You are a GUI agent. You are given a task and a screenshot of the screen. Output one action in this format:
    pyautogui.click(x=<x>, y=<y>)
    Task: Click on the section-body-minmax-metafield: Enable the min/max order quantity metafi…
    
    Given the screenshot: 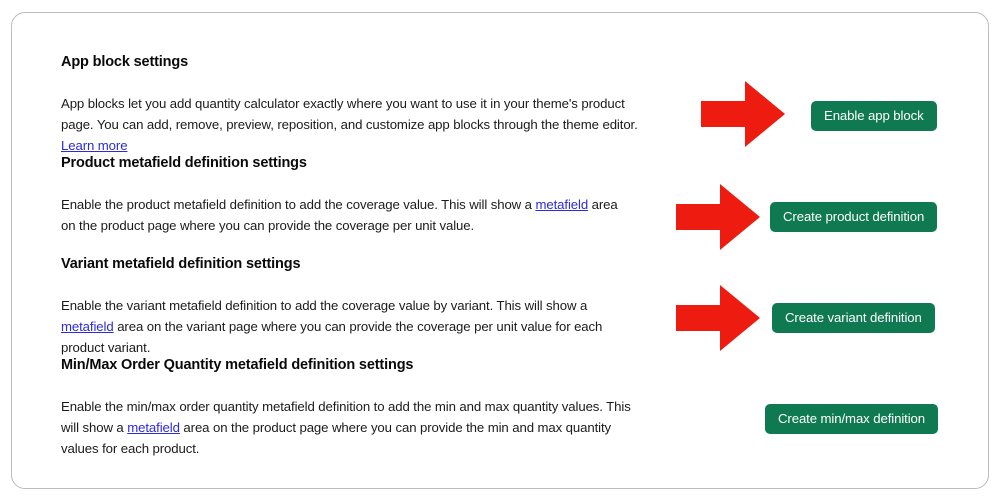 What is the action you would take?
    pyautogui.click(x=354, y=427)
    